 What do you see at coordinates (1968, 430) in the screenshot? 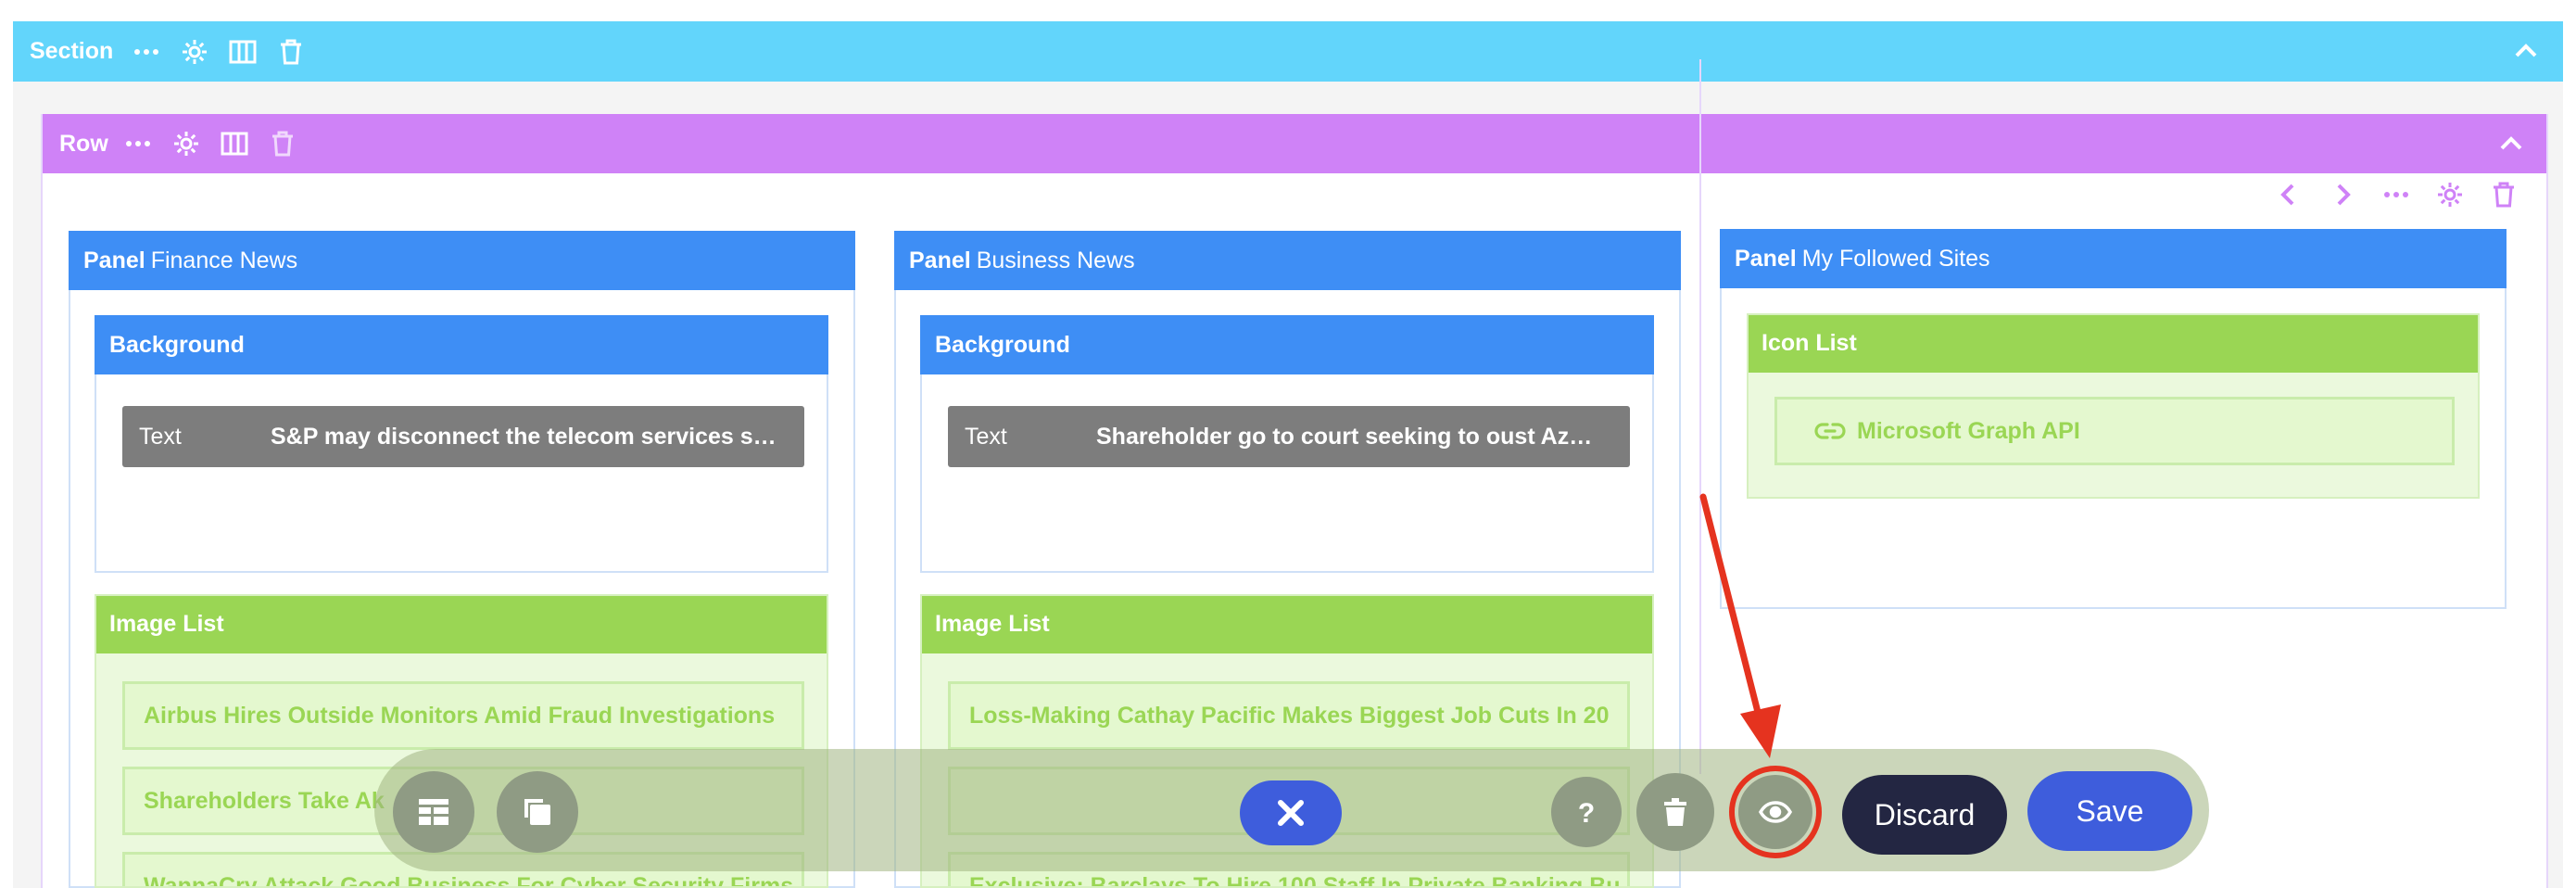
I see `icon-list-item-label: Microsoft Graph API` at bounding box center [1968, 430].